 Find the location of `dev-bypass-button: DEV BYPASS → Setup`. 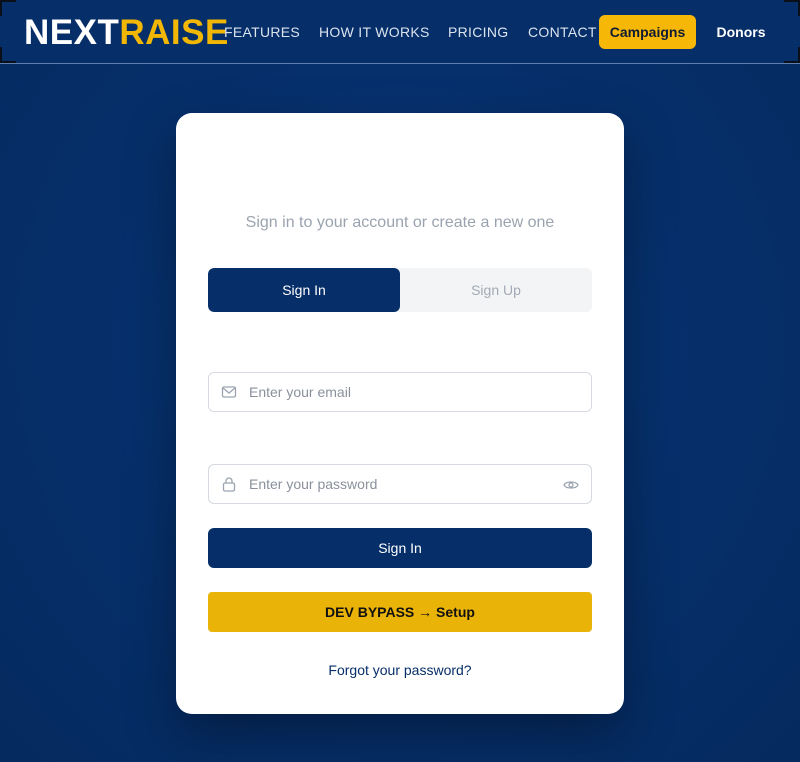

dev-bypass-button: DEV BYPASS → Setup is located at coordinates (400, 612).